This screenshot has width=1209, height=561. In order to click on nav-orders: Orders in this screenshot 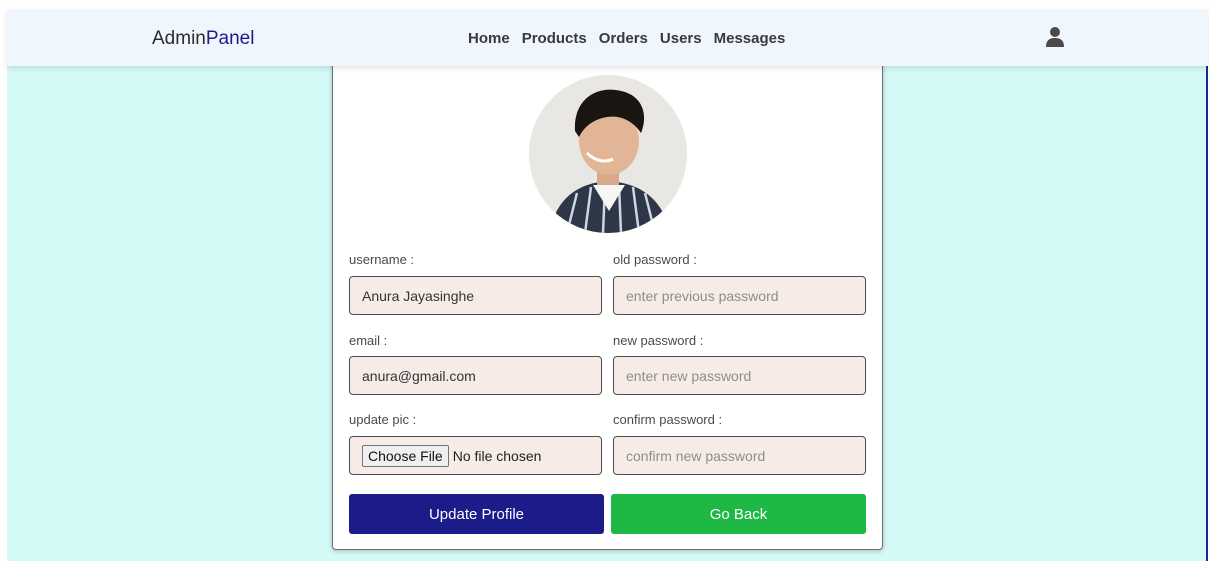, I will do `click(623, 38)`.